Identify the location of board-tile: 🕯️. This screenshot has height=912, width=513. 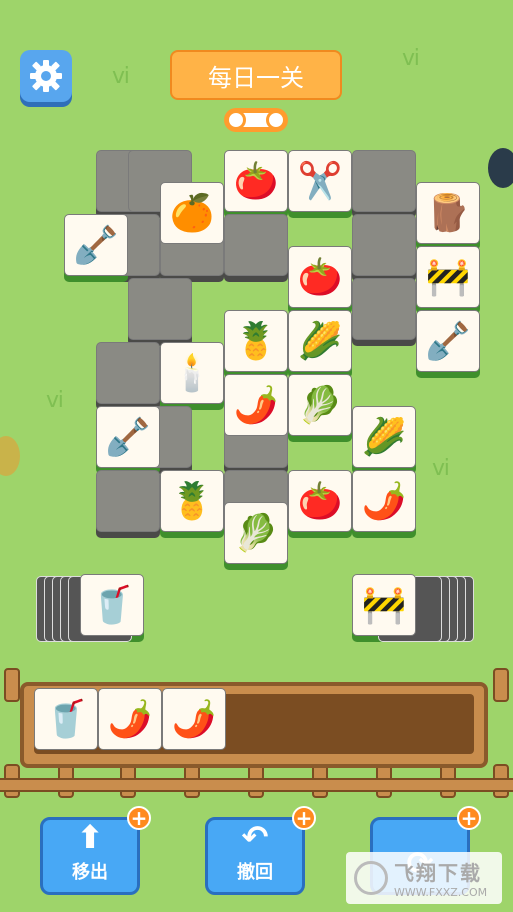
(192, 377).